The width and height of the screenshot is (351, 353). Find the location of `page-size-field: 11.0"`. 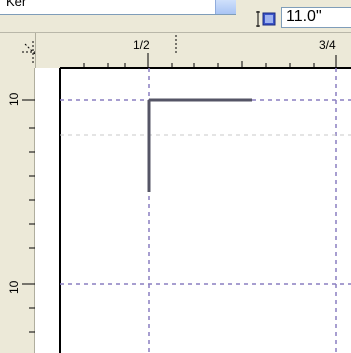

page-size-field: 11.0" is located at coordinates (316, 17).